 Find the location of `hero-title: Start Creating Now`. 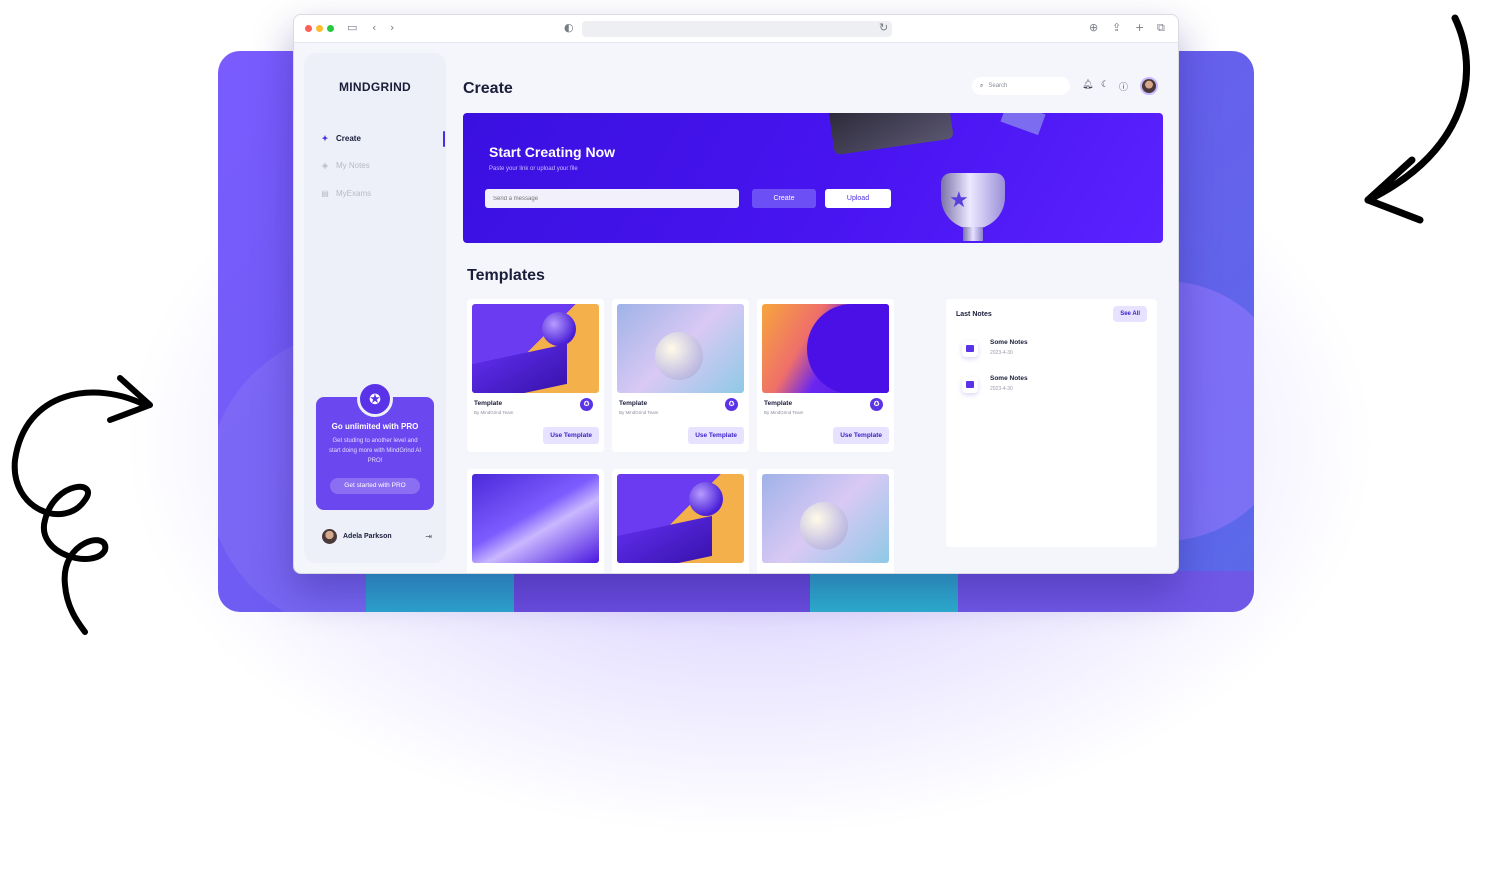

hero-title: Start Creating Now is located at coordinates (552, 152).